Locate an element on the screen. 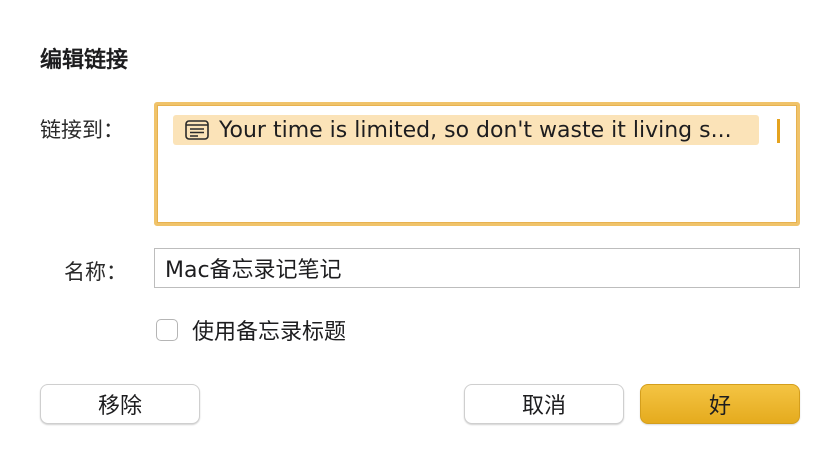 Image resolution: width=840 pixels, height=464 pixels. link-to-label: 链接到： is located at coordinates (82, 130).